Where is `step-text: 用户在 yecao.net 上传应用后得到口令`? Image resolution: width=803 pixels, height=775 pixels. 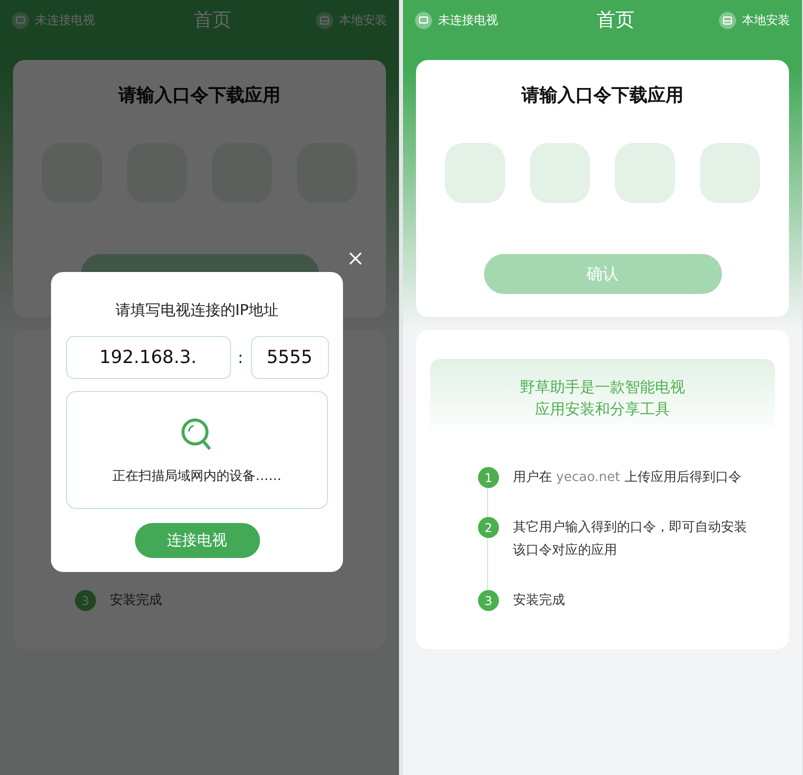
step-text: 用户在 yecao.net 上传应用后得到口令 is located at coordinates (627, 478).